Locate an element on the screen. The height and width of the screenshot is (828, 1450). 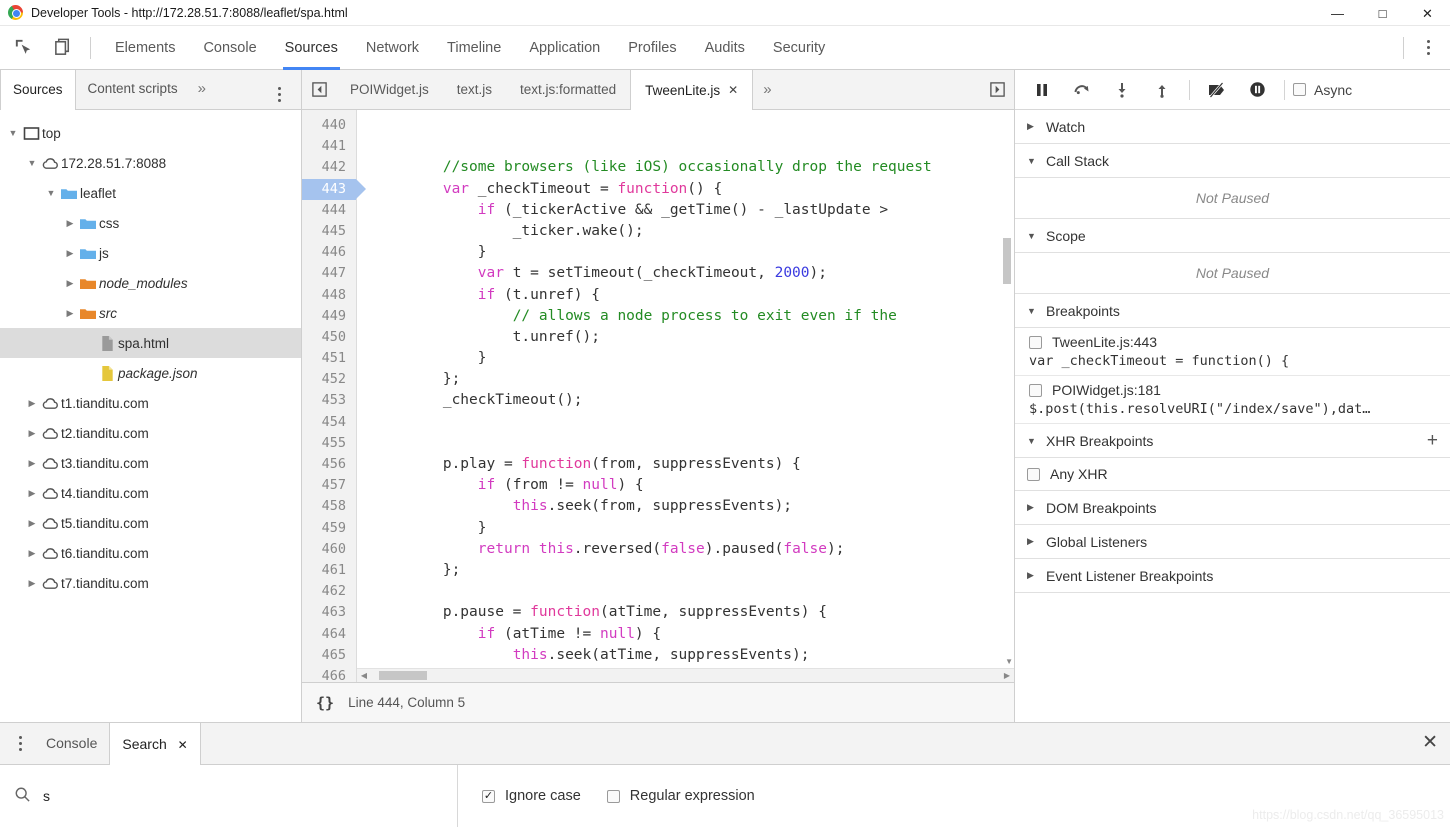
line-number: 449 is located at coordinates (329, 316).